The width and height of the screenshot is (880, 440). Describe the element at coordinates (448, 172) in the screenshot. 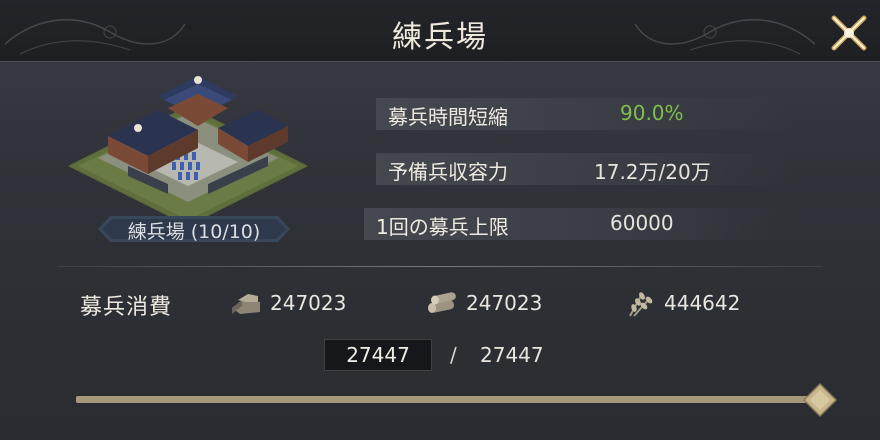

I see `stat-label: 予備兵収容力` at that location.